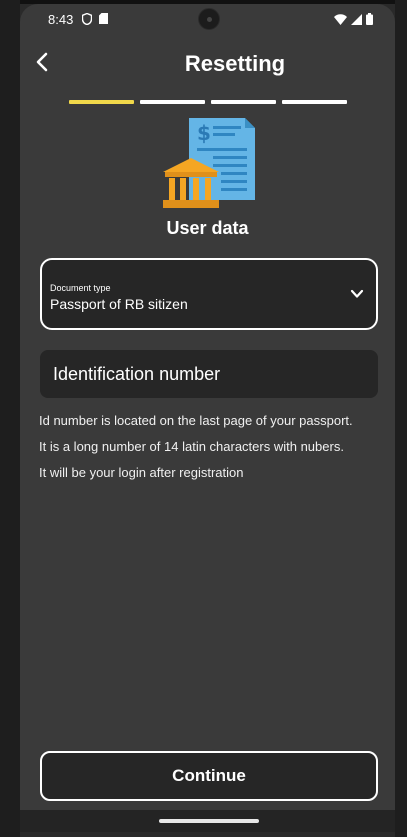 The height and width of the screenshot is (837, 407). Describe the element at coordinates (401, 418) in the screenshot. I see `frame-right-edge` at that location.